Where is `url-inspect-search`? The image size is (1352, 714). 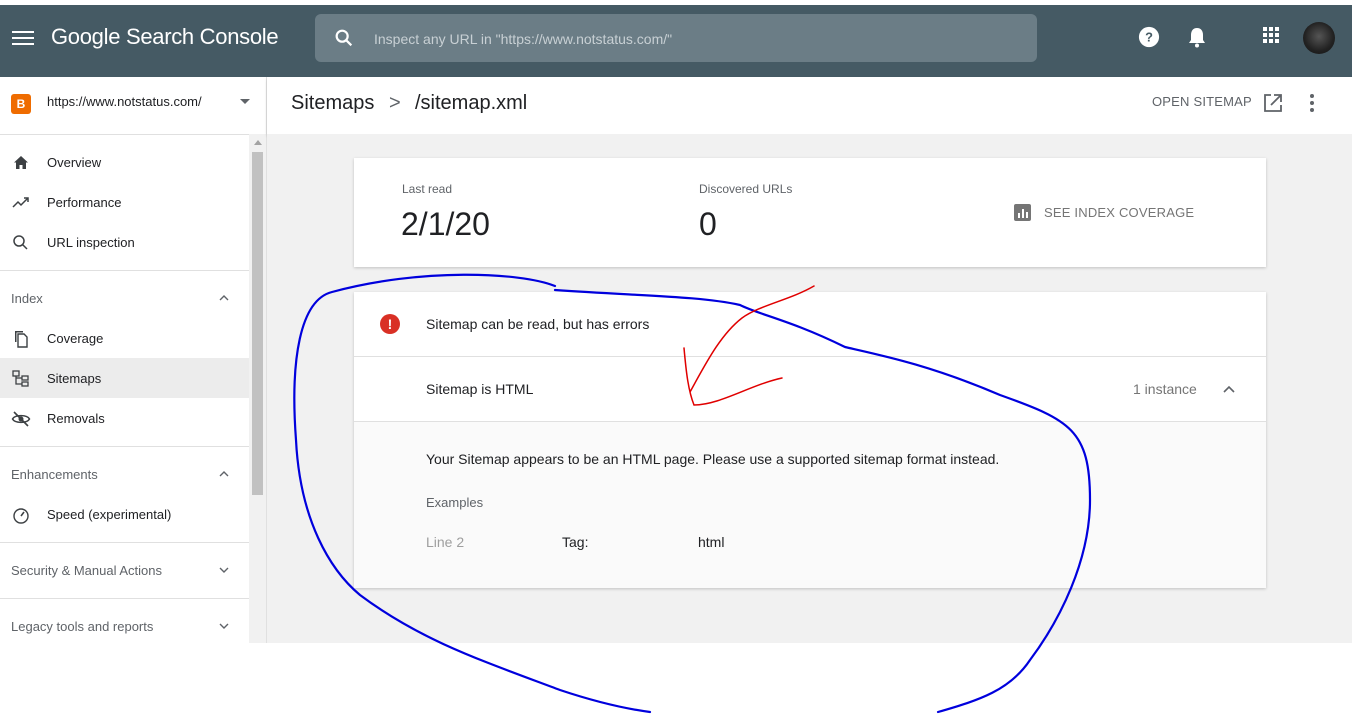
url-inspect-search is located at coordinates (676, 39).